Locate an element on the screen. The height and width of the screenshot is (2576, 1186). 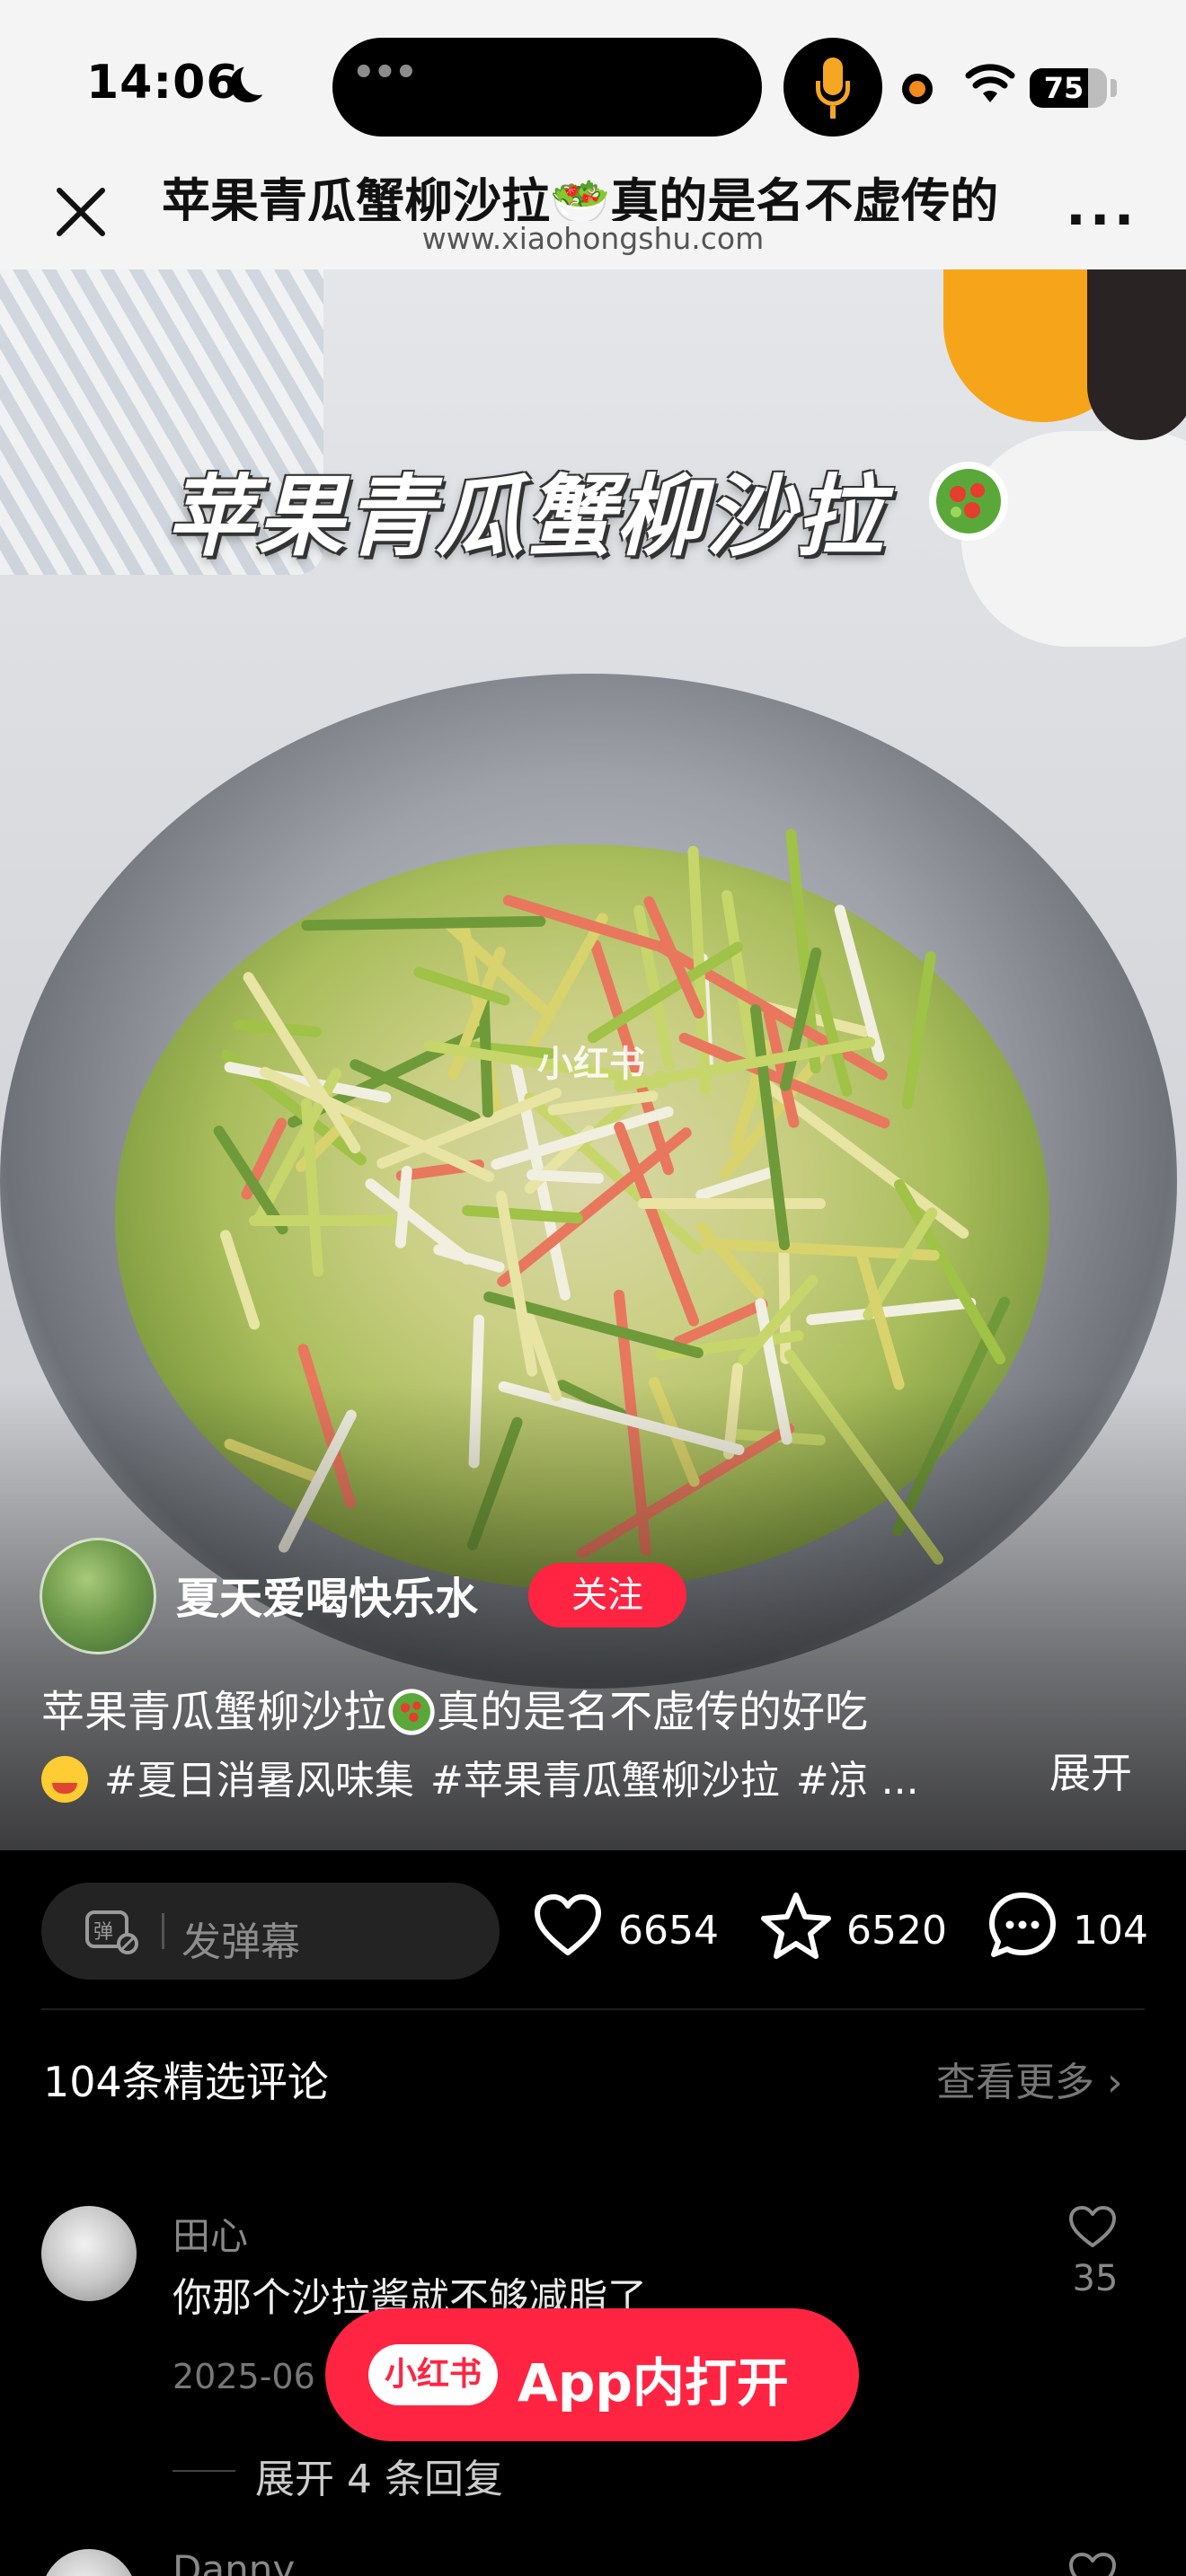
comment-count: 104 is located at coordinates (1110, 1931).